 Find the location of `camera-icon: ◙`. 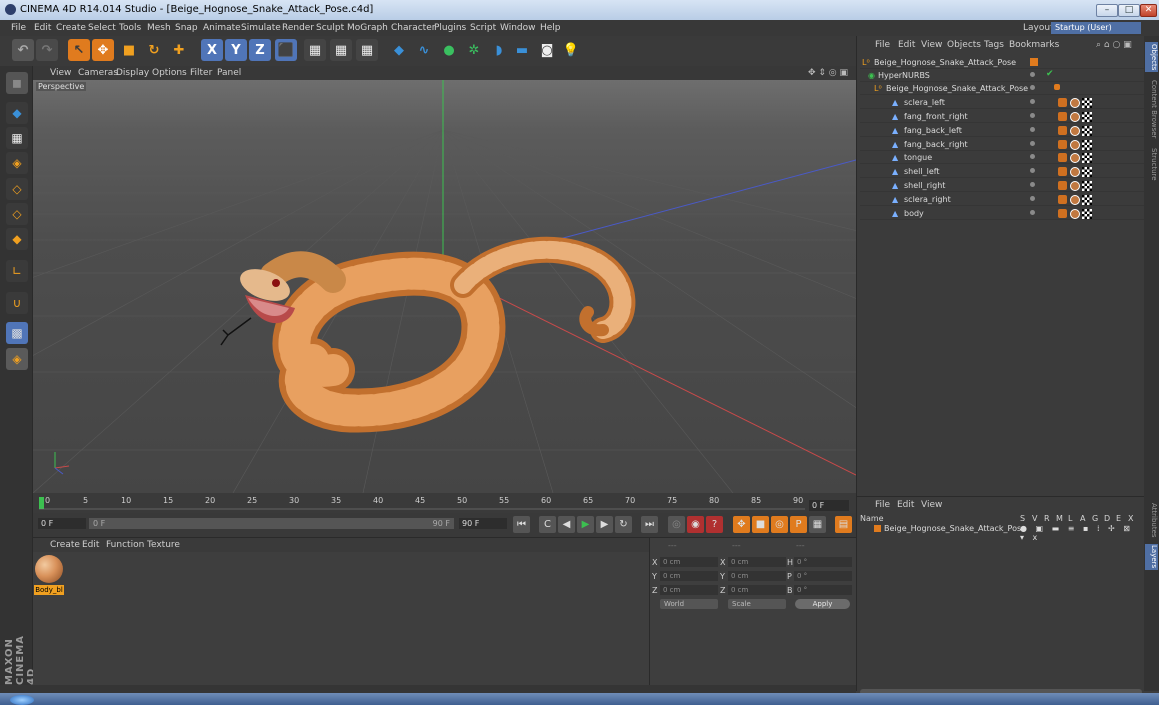

camera-icon: ◙ is located at coordinates (547, 50).